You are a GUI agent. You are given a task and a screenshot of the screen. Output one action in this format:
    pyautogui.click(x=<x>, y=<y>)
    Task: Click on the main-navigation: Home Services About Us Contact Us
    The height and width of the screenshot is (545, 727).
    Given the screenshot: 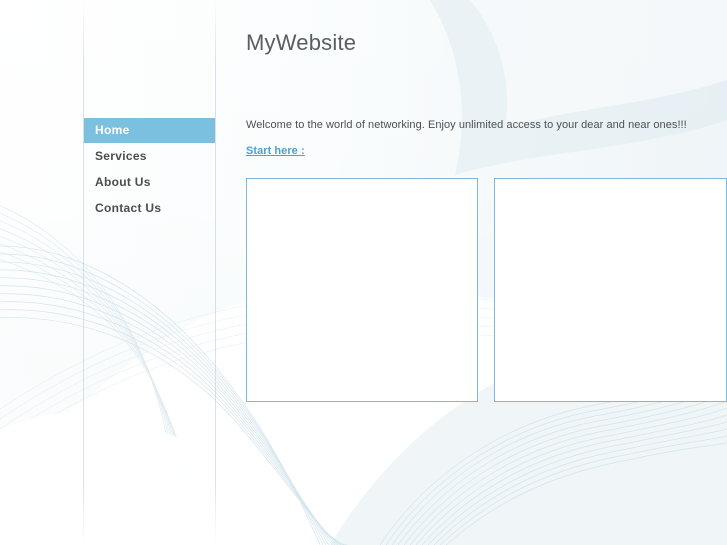 What is the action you would take?
    pyautogui.click(x=149, y=169)
    